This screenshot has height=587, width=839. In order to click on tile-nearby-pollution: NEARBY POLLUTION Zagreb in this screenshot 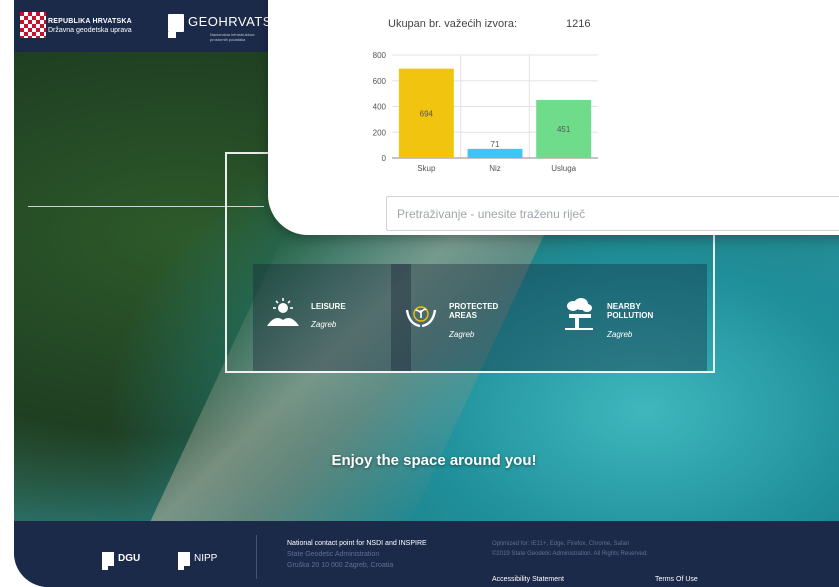, I will do `click(628, 317)`.